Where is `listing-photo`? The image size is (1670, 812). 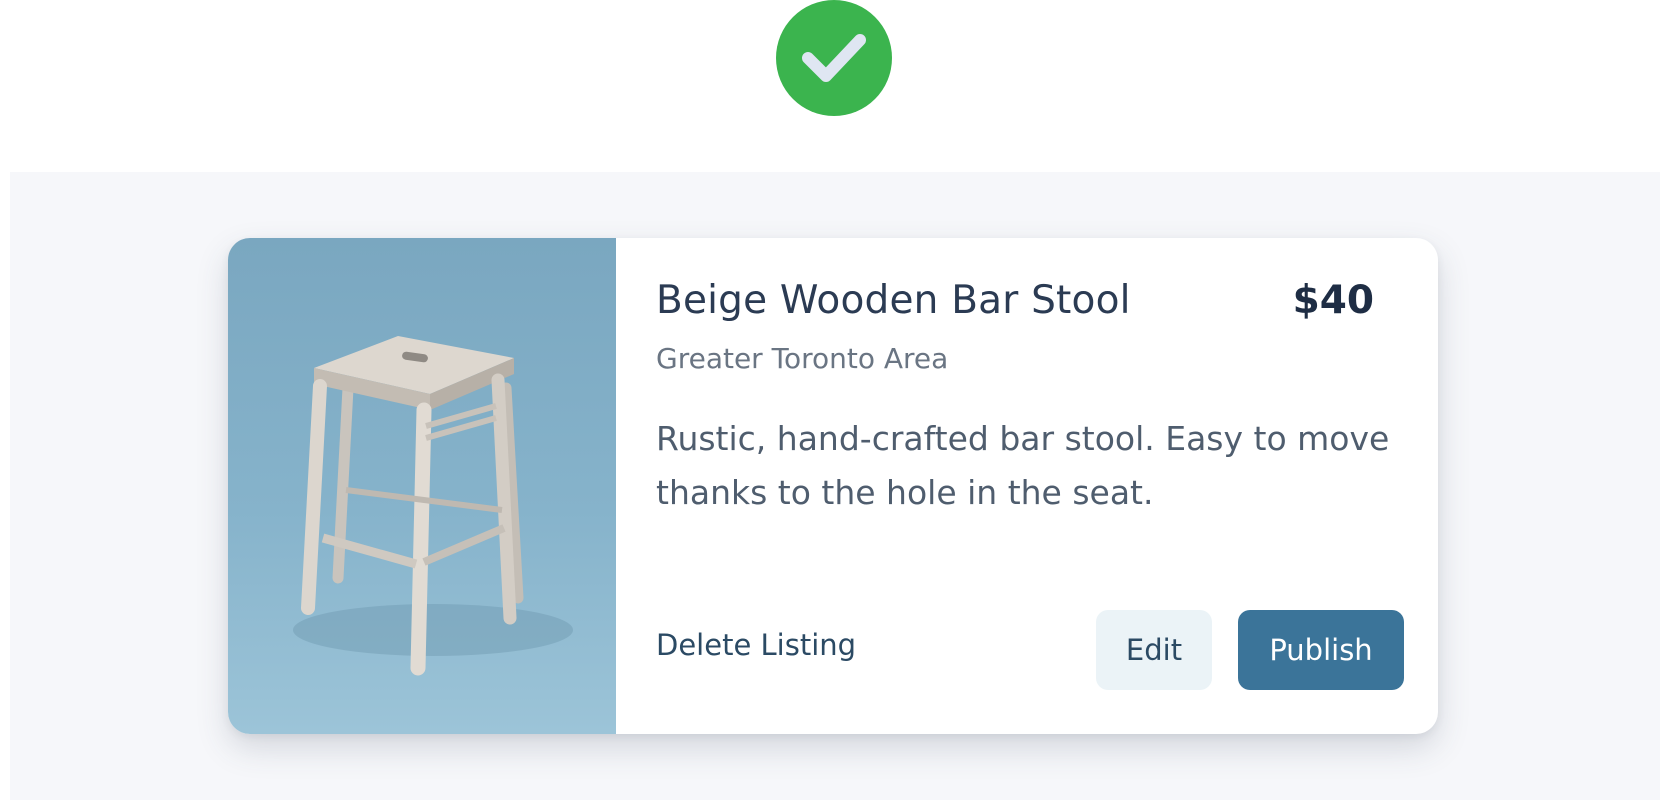
listing-photo is located at coordinates (422, 486).